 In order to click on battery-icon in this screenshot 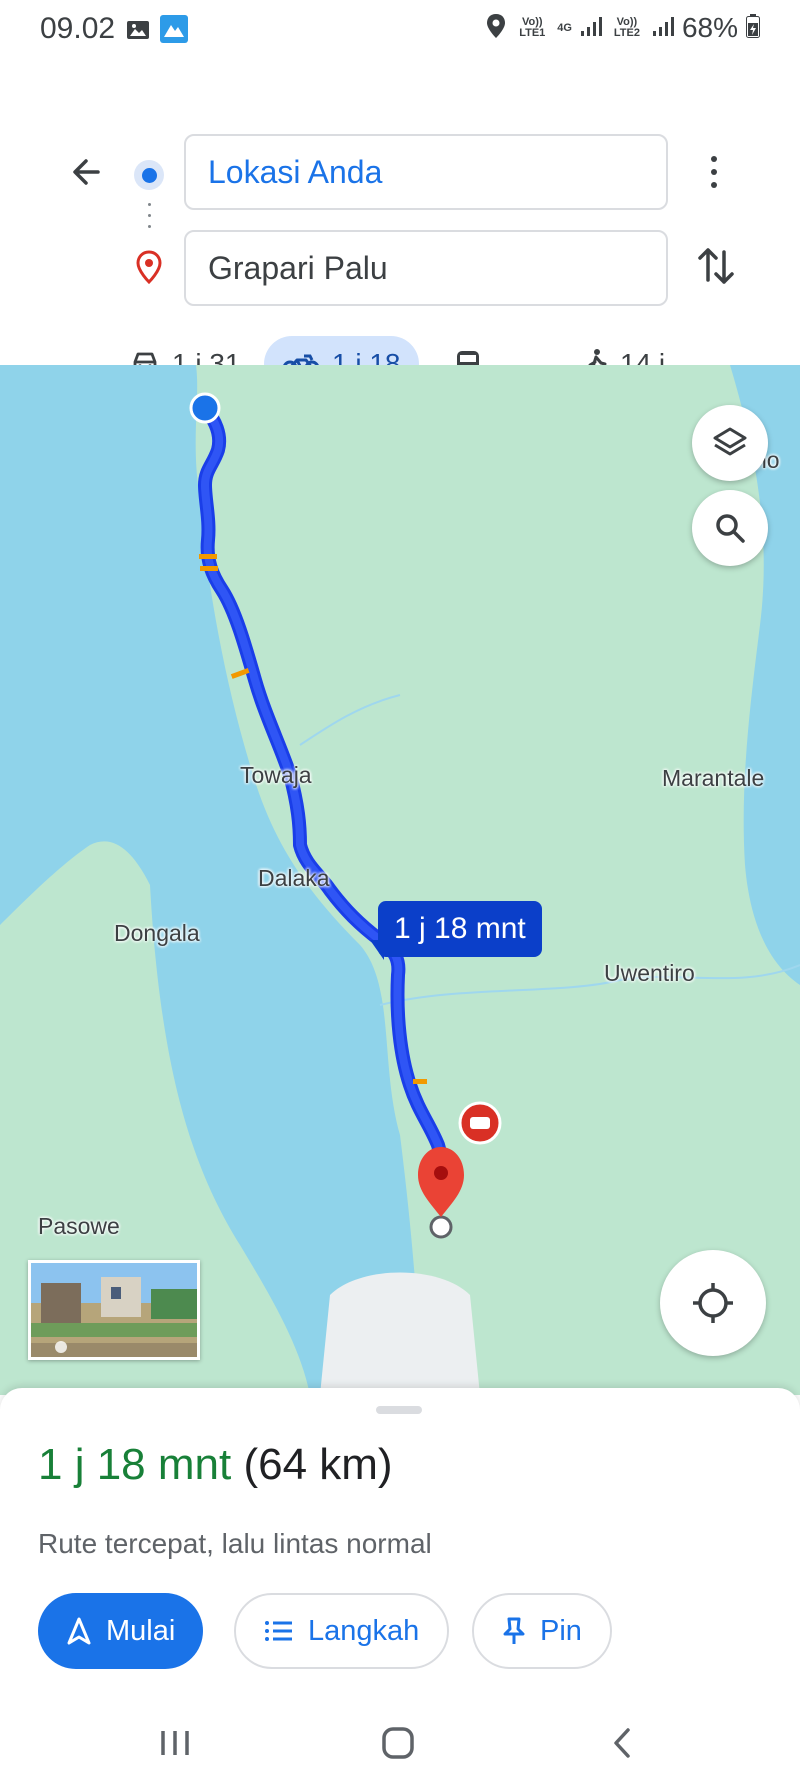, I will do `click(753, 28)`.